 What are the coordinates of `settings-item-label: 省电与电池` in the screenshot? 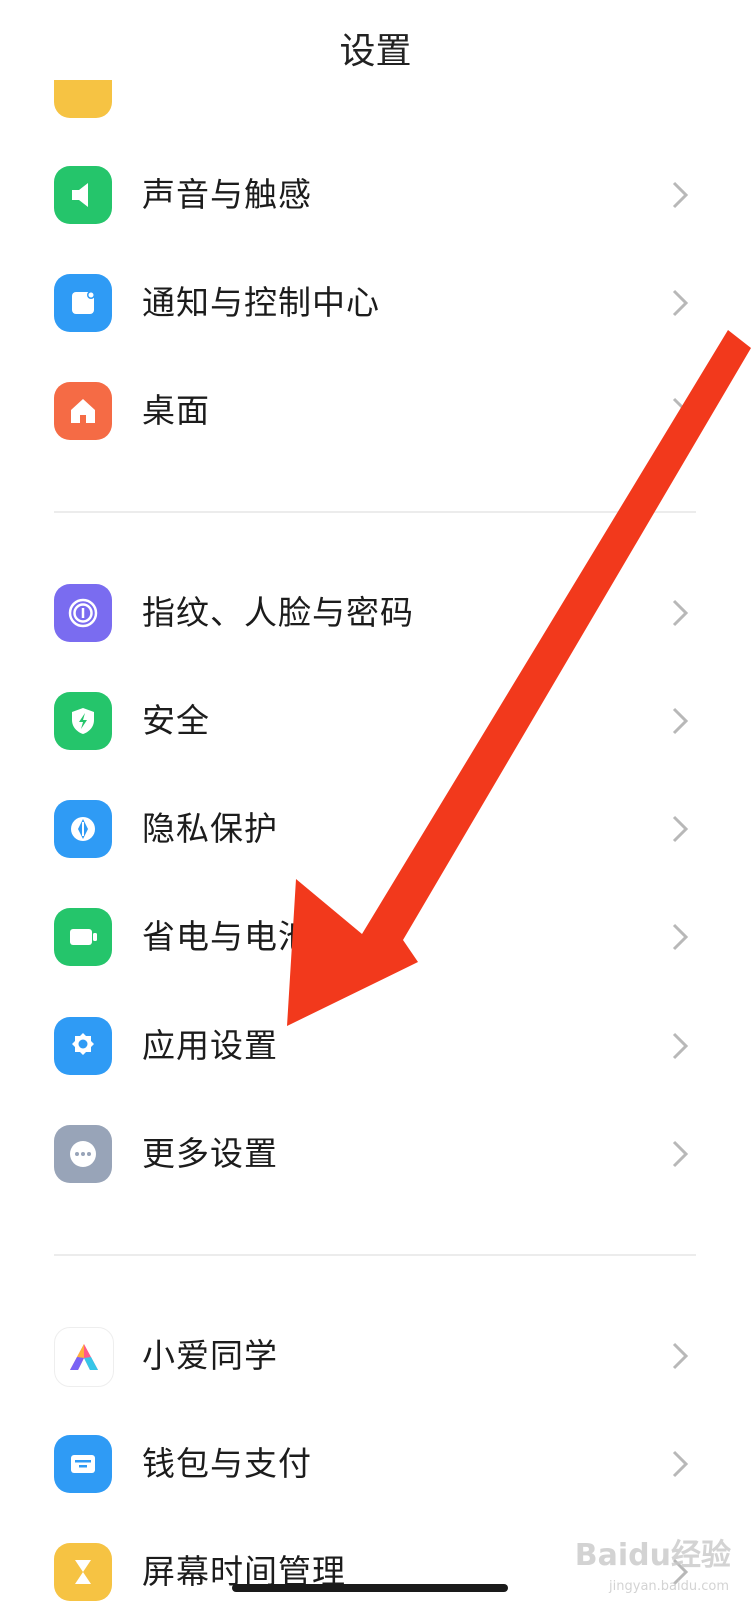 It's located at (227, 936).